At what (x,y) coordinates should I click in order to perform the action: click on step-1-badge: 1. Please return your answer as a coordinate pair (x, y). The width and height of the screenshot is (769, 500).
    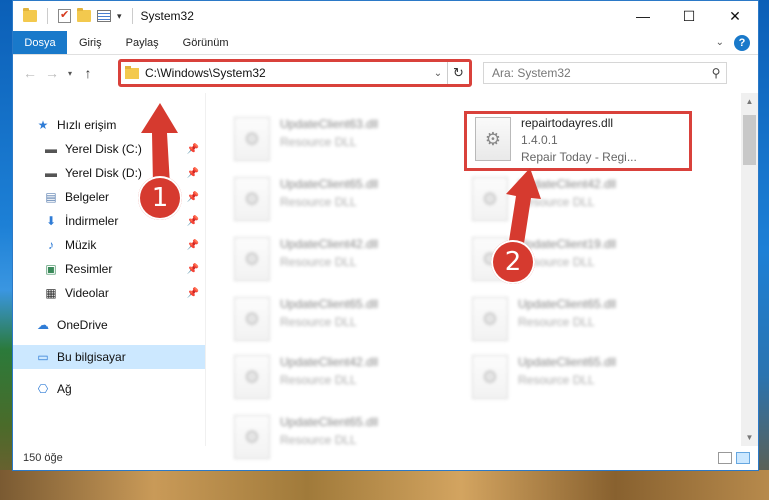
    Looking at the image, I should click on (160, 198).